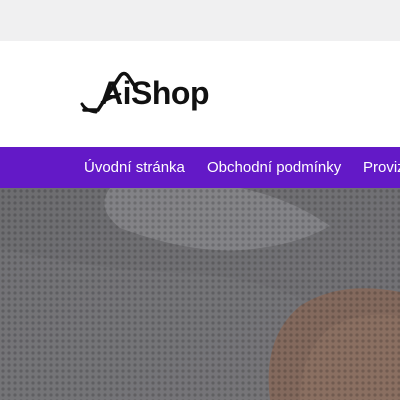  I want to click on nav-item-terms: Obchodní podmínky, so click(274, 167).